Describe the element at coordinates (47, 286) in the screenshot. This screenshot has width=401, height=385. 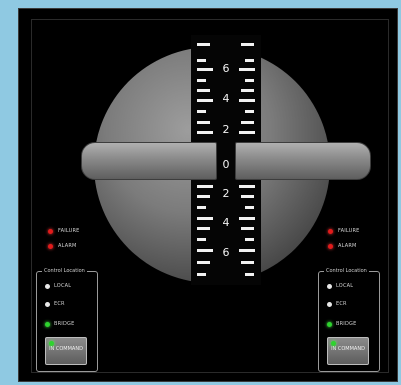
I see `local-led-left` at that location.